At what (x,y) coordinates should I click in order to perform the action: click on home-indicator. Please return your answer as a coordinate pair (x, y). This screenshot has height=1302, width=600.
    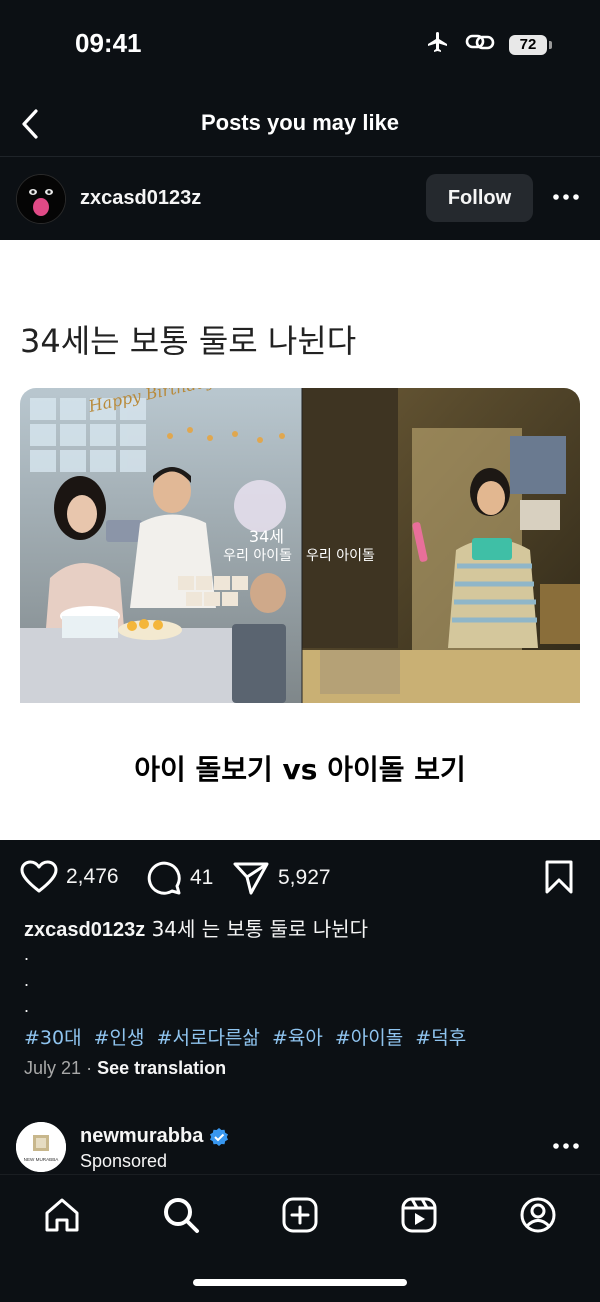
    Looking at the image, I should click on (300, 1282).